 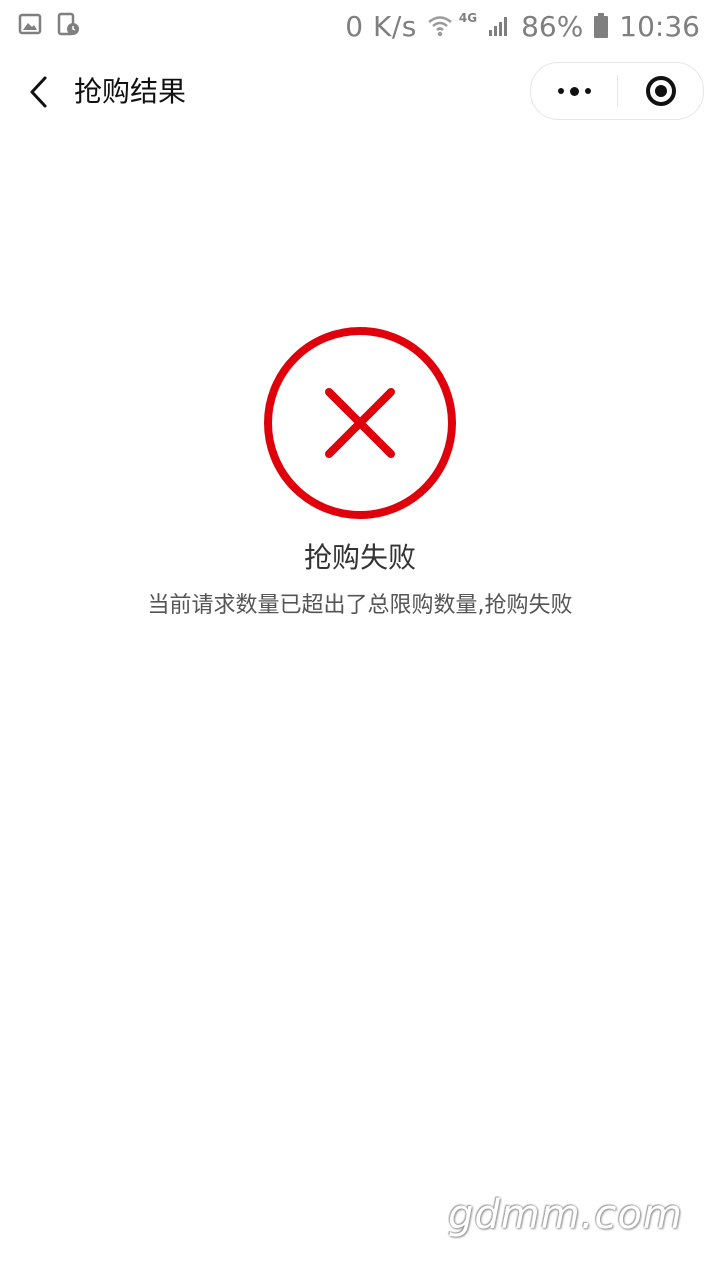 I want to click on status-right: 0 K/s 4G 86% 10:36, so click(x=522, y=26).